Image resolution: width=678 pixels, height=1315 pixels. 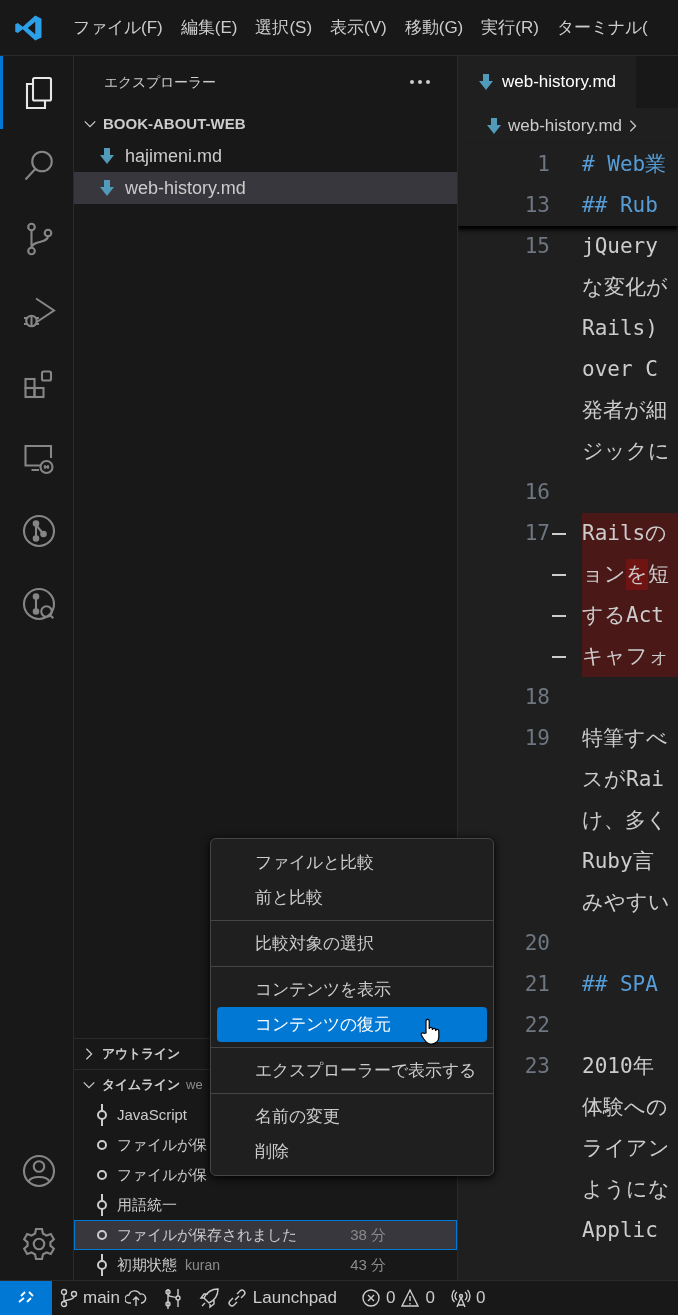 What do you see at coordinates (620, 984) in the screenshot?
I see `heading-text: ## SPA` at bounding box center [620, 984].